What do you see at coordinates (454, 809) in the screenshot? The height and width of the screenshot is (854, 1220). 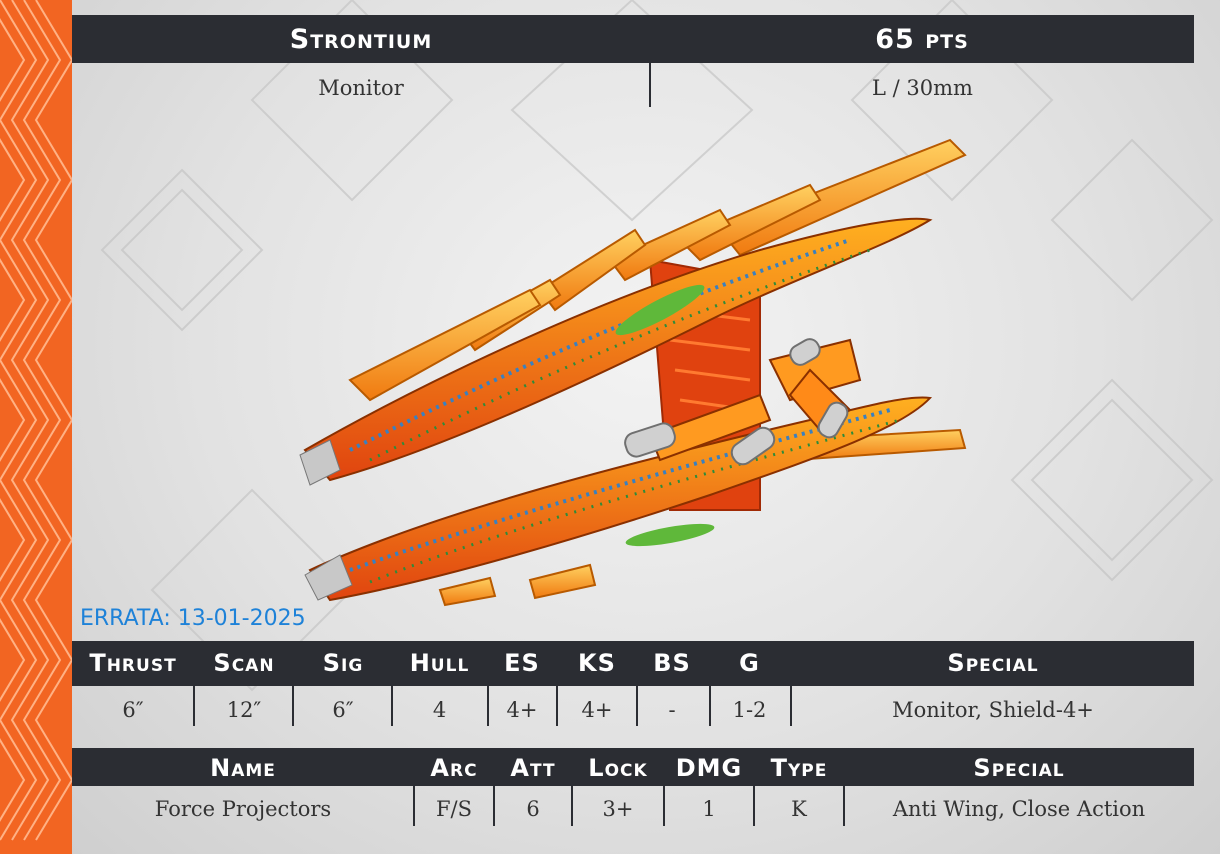 I see `weapon-arc: F/S` at bounding box center [454, 809].